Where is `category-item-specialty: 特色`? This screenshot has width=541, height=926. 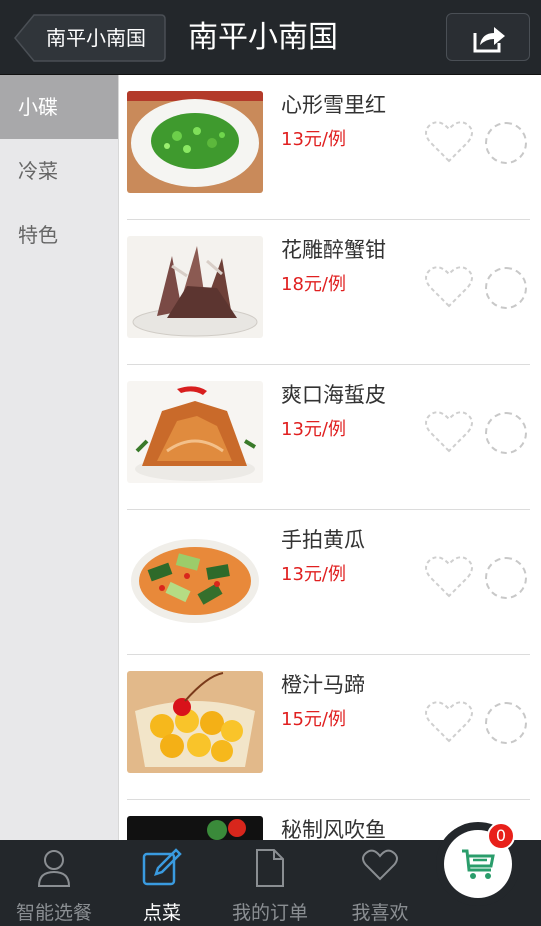
category-item-specialty: 特色 is located at coordinates (59, 235).